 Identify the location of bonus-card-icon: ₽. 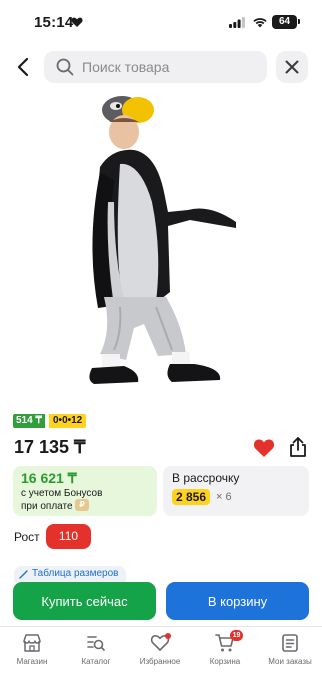
(82, 505).